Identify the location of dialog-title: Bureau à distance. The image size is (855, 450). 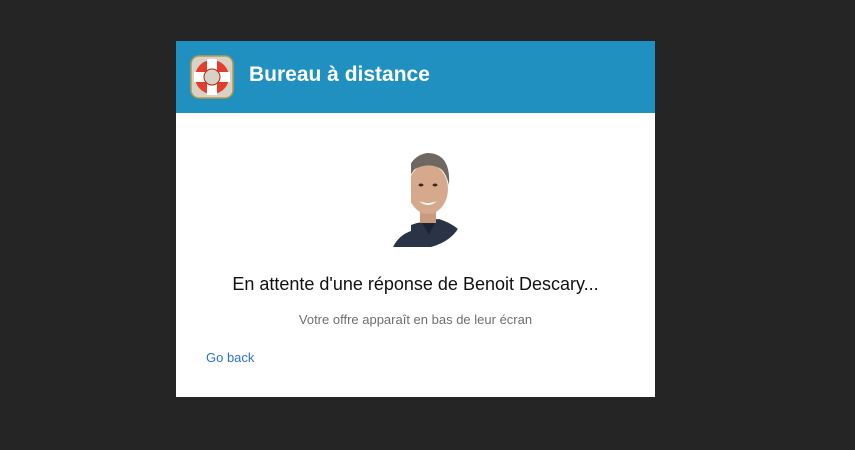
(339, 74).